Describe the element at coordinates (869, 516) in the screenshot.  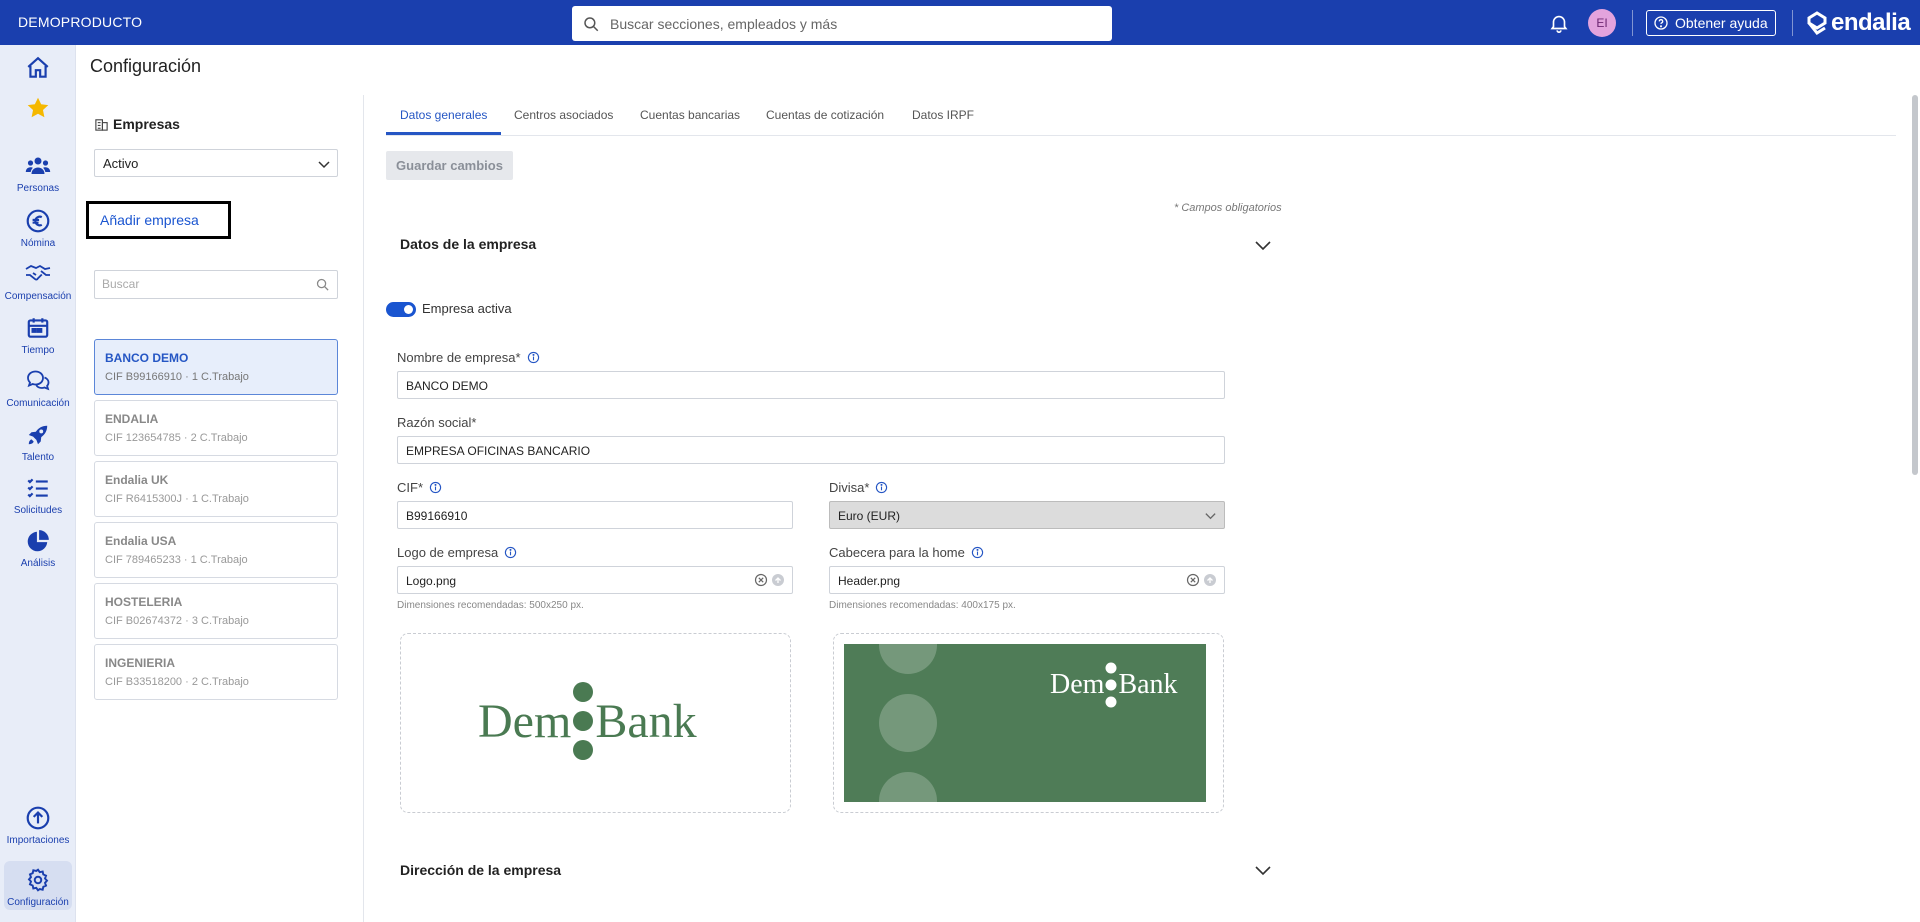
I see `currency-value: Euro (EUR)` at that location.